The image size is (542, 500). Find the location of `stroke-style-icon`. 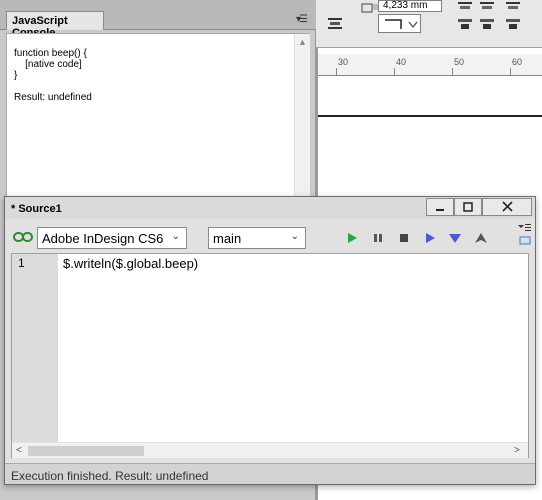

stroke-style-icon is located at coordinates (401, 24).